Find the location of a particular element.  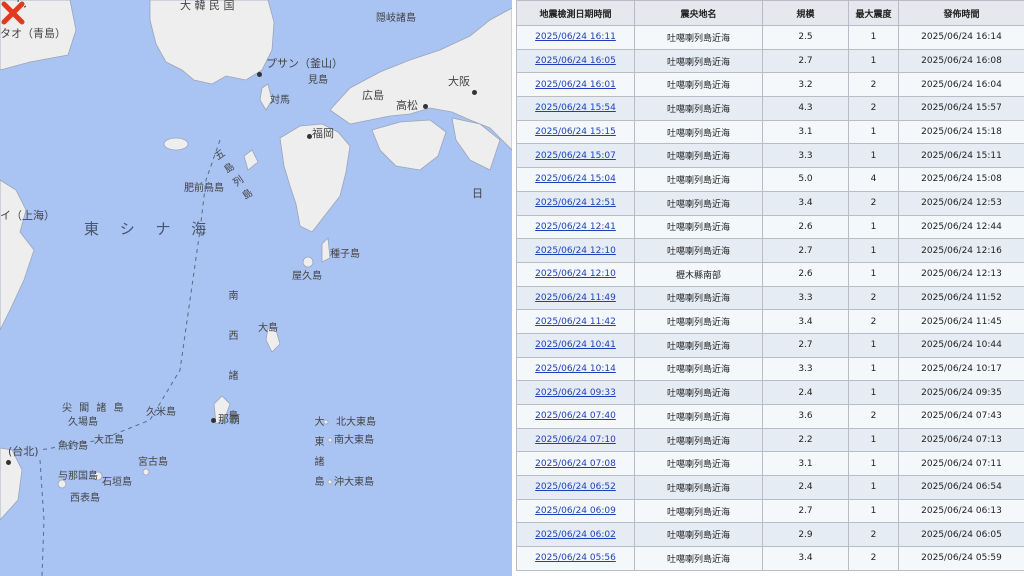

detect-time-link: 2025/06/24 07:40 is located at coordinates (575, 416).